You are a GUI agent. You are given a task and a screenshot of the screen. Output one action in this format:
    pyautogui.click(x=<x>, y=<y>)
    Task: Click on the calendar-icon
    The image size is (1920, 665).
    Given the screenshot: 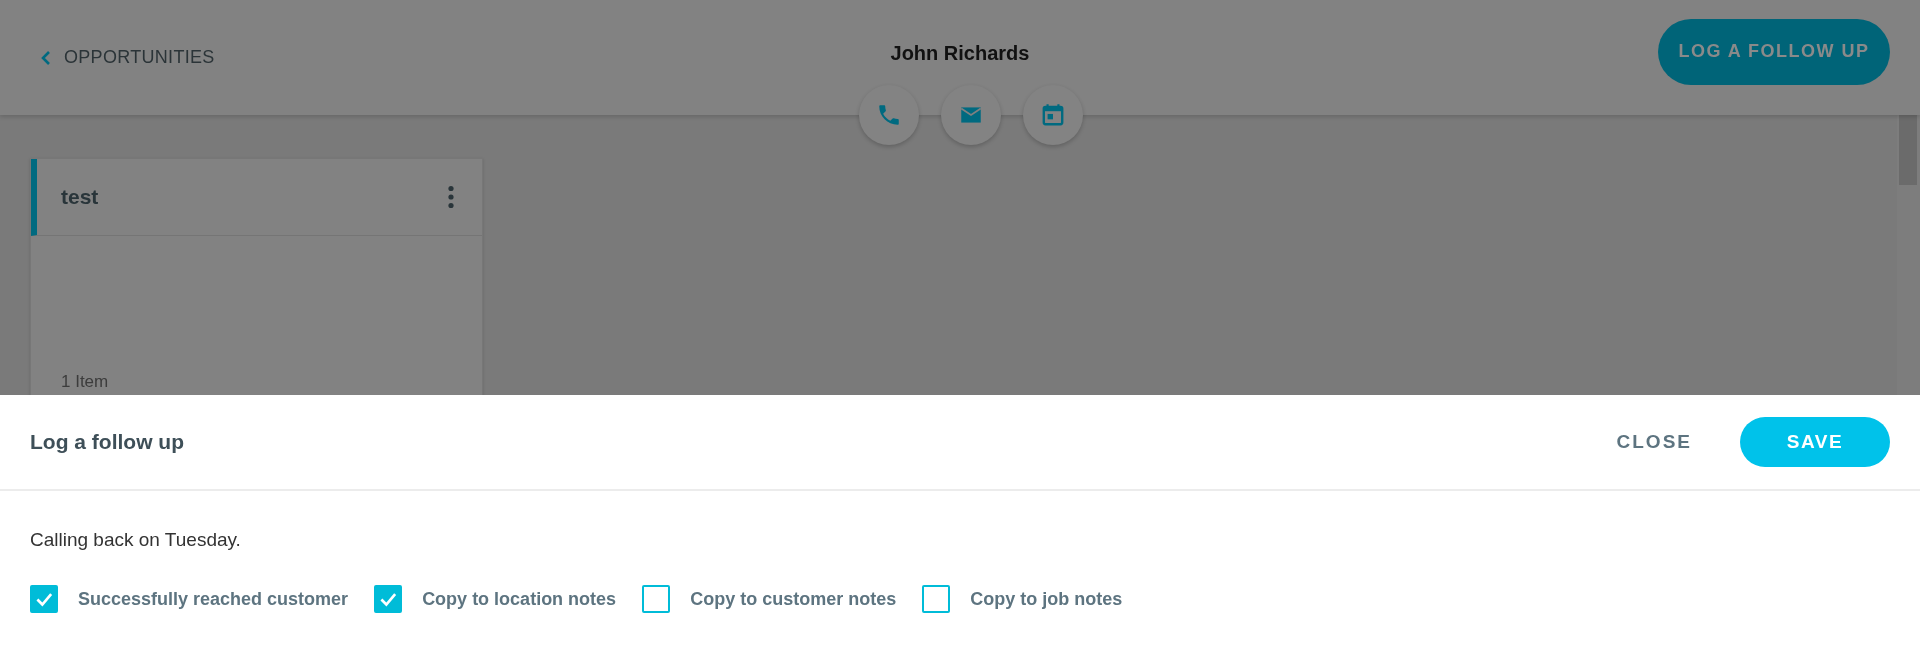 What is the action you would take?
    pyautogui.click(x=1053, y=115)
    